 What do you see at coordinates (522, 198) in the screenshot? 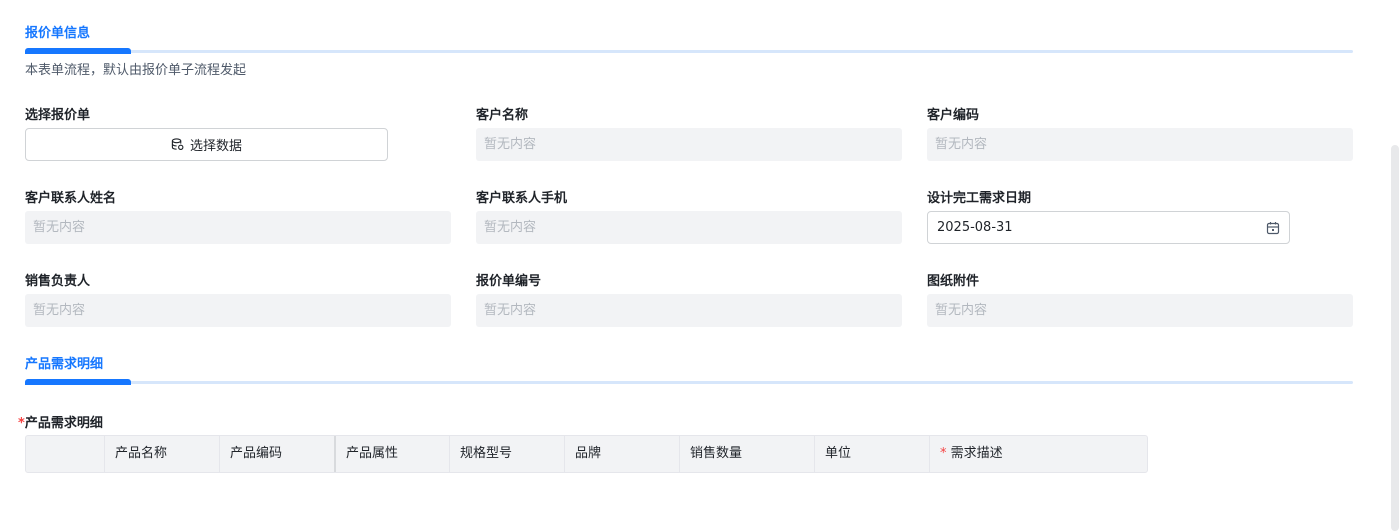
I see `contact-phone-label: 客户联系人手机` at bounding box center [522, 198].